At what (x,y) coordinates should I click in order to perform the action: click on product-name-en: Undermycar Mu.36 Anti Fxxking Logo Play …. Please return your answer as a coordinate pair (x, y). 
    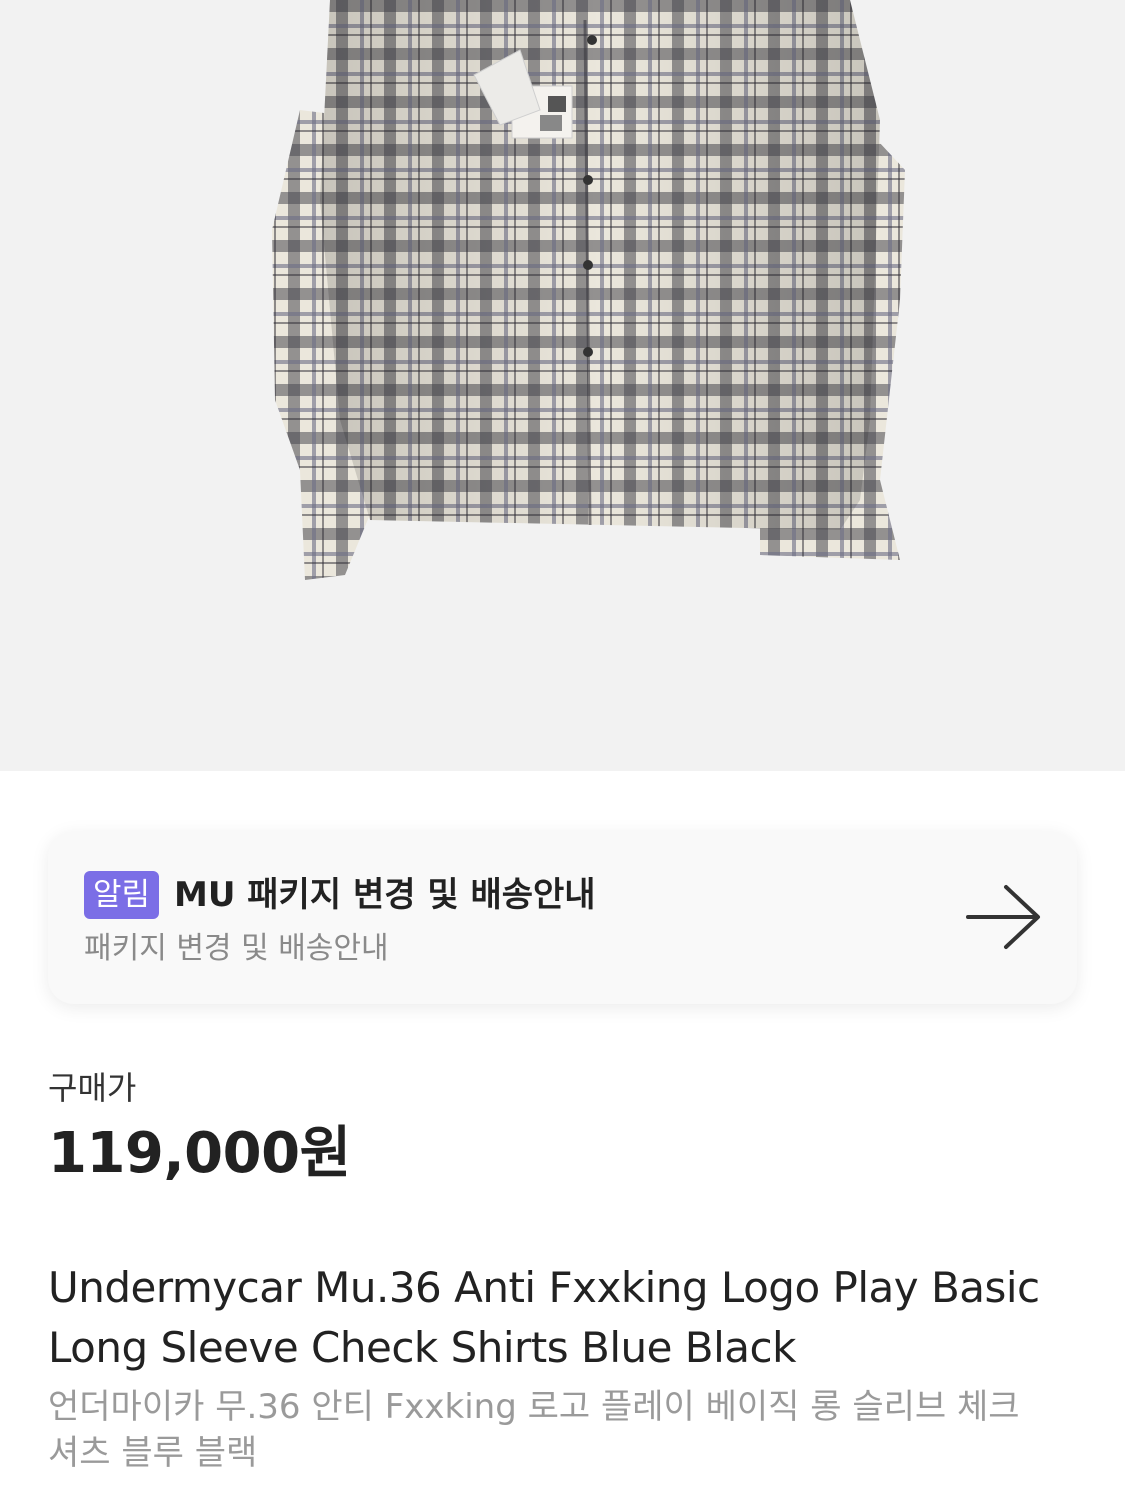
    Looking at the image, I should click on (544, 1317).